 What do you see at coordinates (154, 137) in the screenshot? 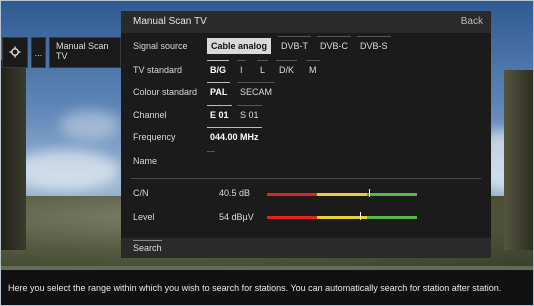
I see `frequency-label: Frequency` at bounding box center [154, 137].